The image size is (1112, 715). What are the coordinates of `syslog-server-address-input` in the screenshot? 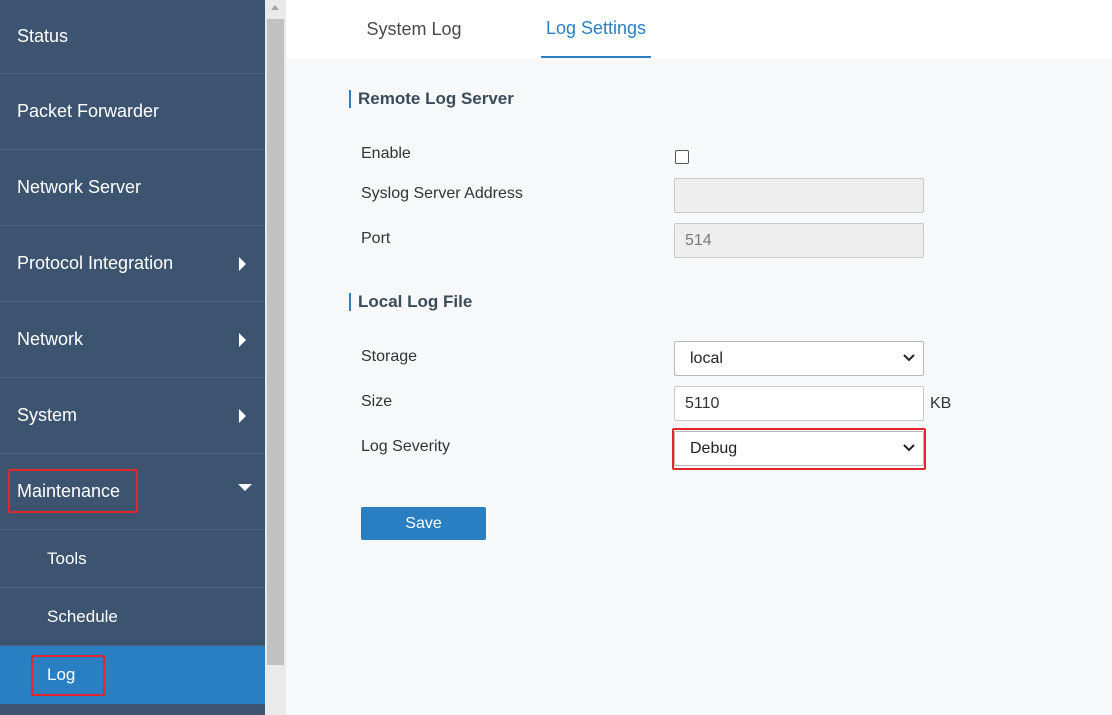 It's located at (799, 195).